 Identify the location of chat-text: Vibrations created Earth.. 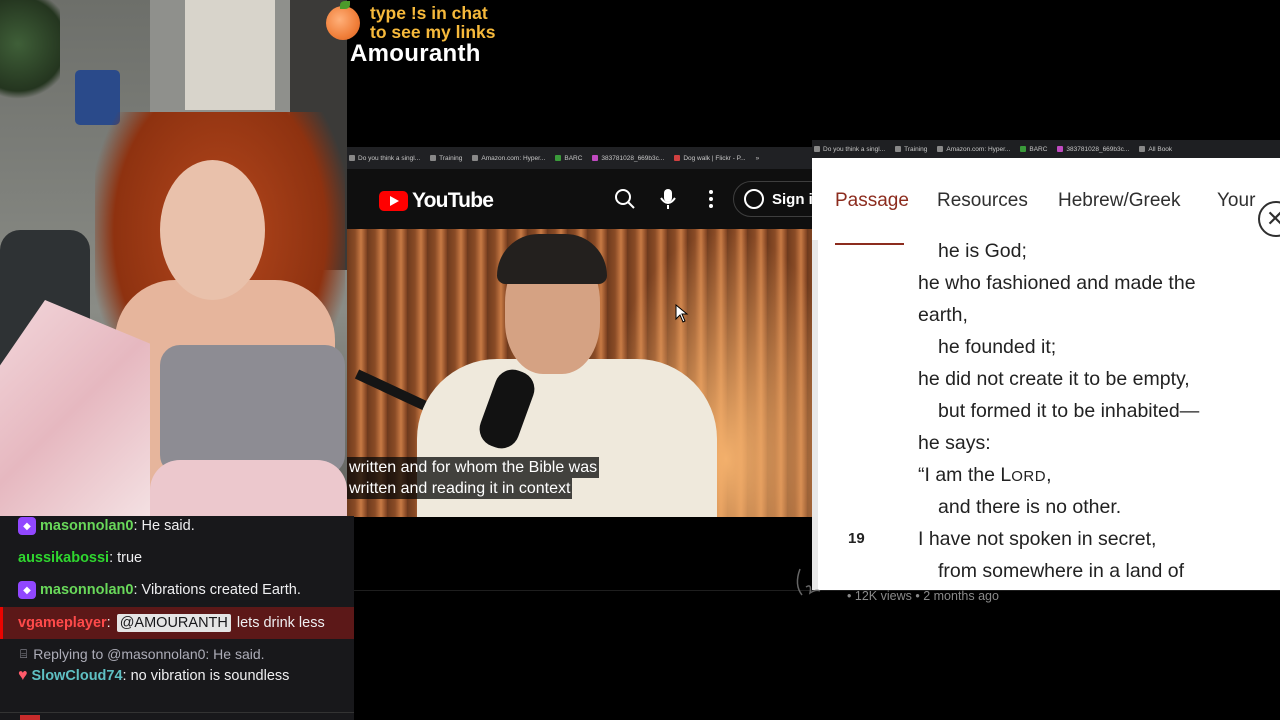
(221, 590).